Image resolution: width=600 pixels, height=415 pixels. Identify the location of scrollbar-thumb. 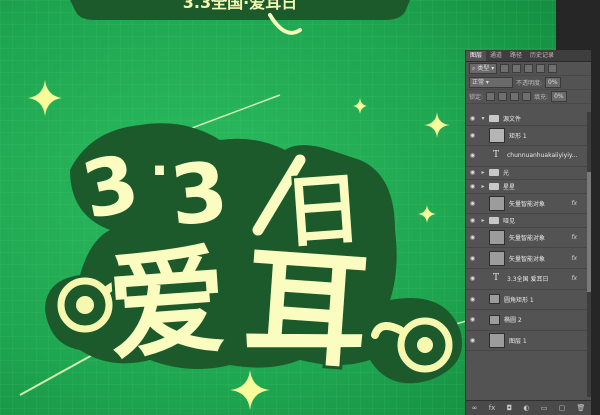
(589, 232).